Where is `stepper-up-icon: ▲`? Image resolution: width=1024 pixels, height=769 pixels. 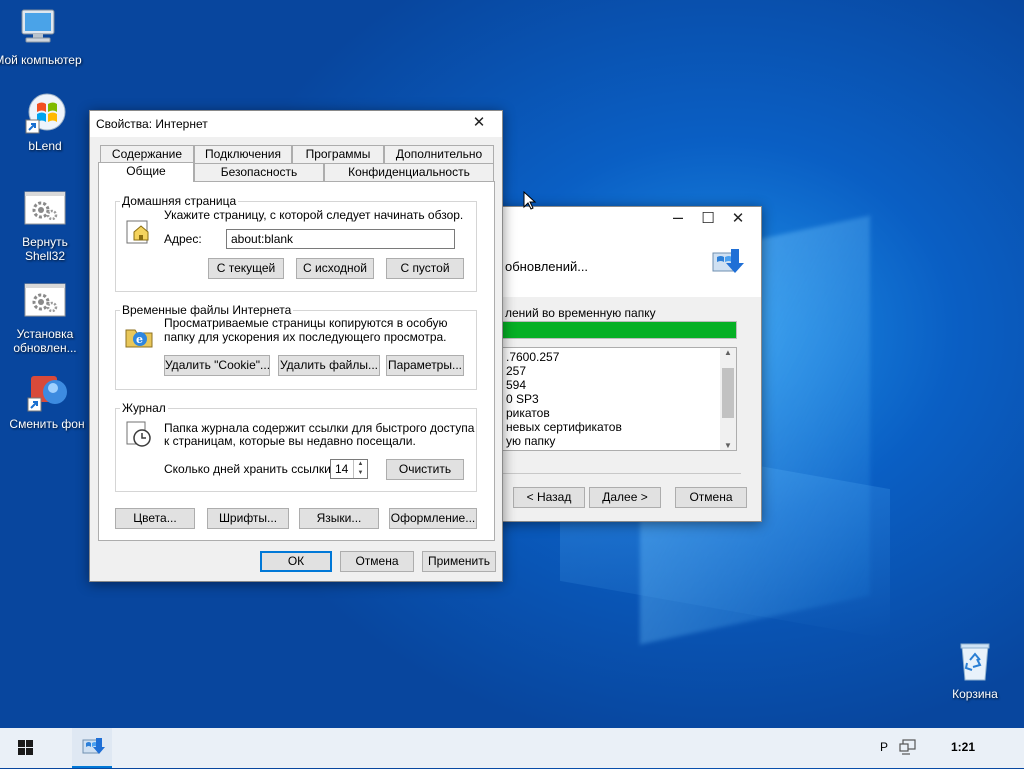 stepper-up-icon: ▲ is located at coordinates (360, 464).